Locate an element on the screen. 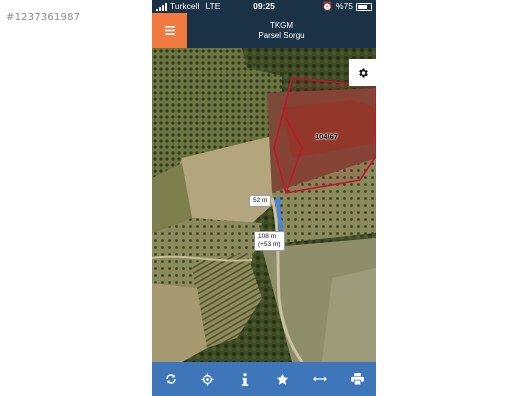  bottom-toolbar is located at coordinates (264, 379).